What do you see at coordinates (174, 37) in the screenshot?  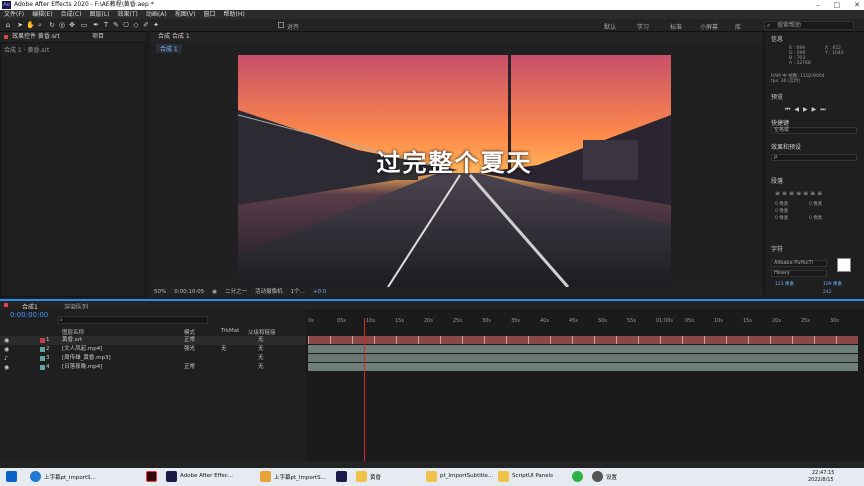 I see `composition-tab: 合成 合成 1` at bounding box center [174, 37].